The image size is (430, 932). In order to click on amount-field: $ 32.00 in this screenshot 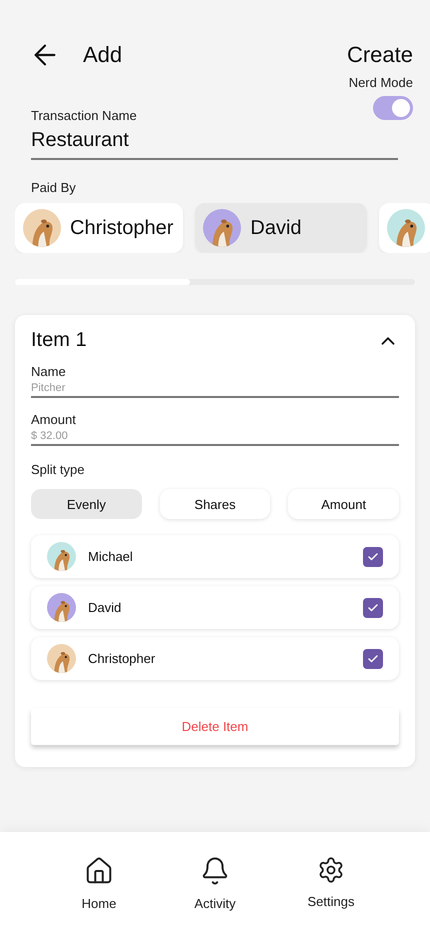, I will do `click(215, 436)`.